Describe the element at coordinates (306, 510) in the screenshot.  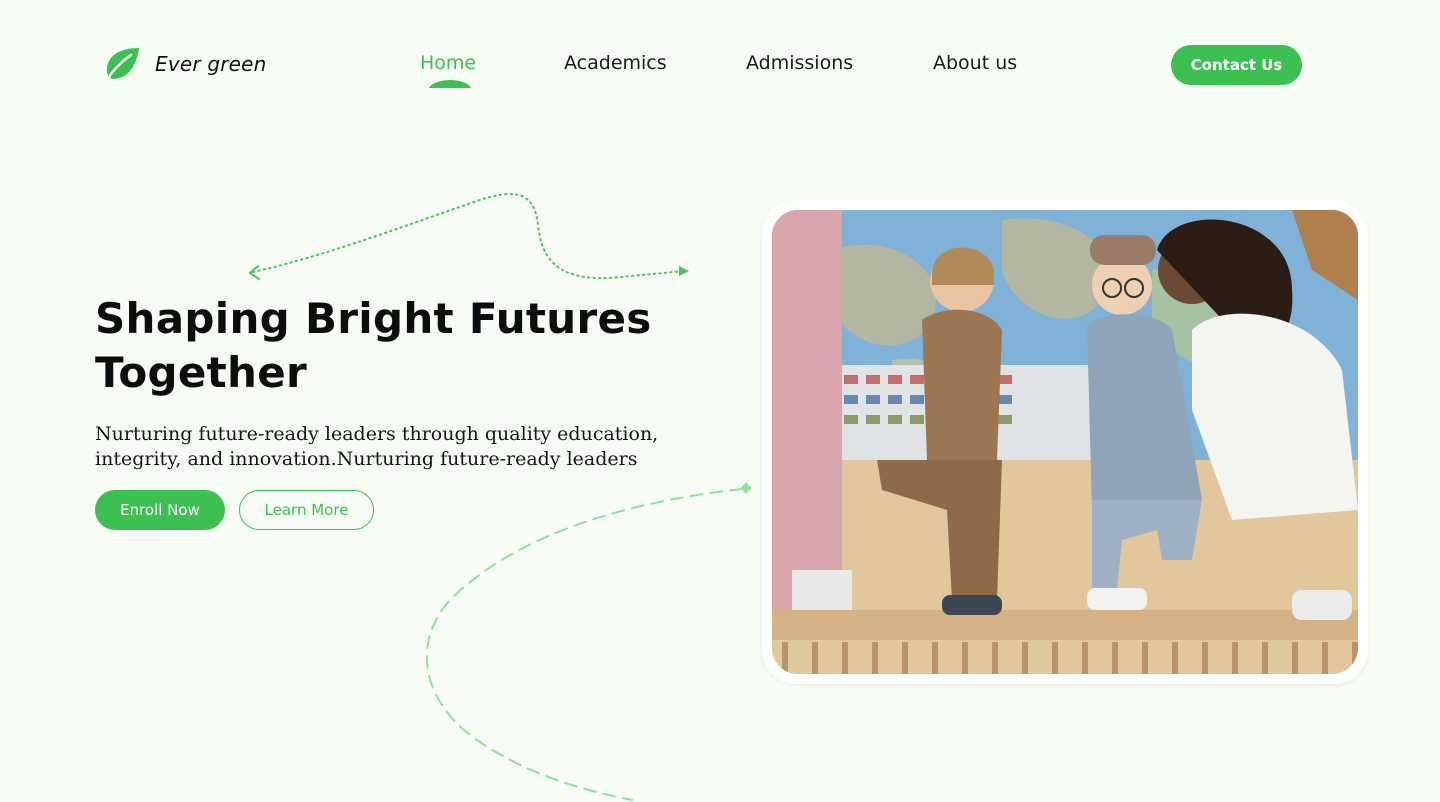
I see `learn-more-button: Learn More` at that location.